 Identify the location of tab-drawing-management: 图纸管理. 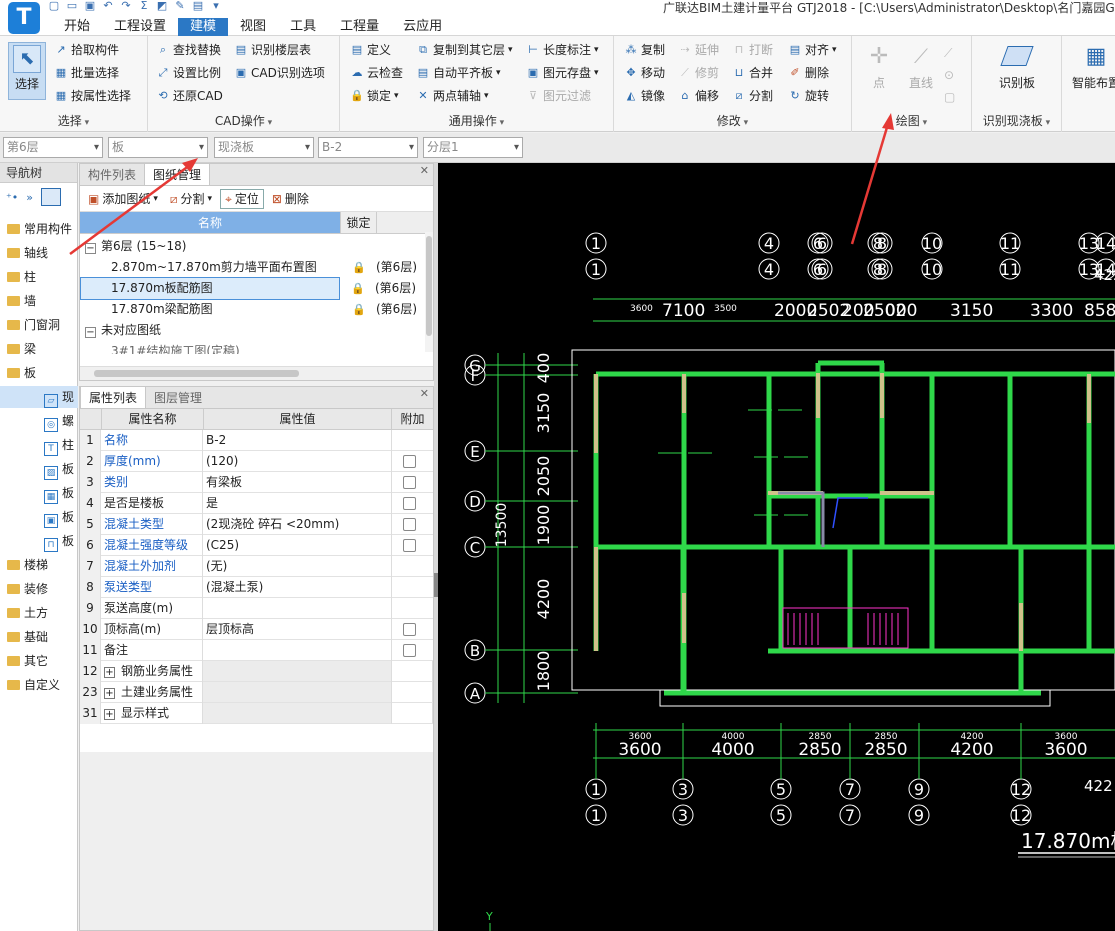
(177, 174).